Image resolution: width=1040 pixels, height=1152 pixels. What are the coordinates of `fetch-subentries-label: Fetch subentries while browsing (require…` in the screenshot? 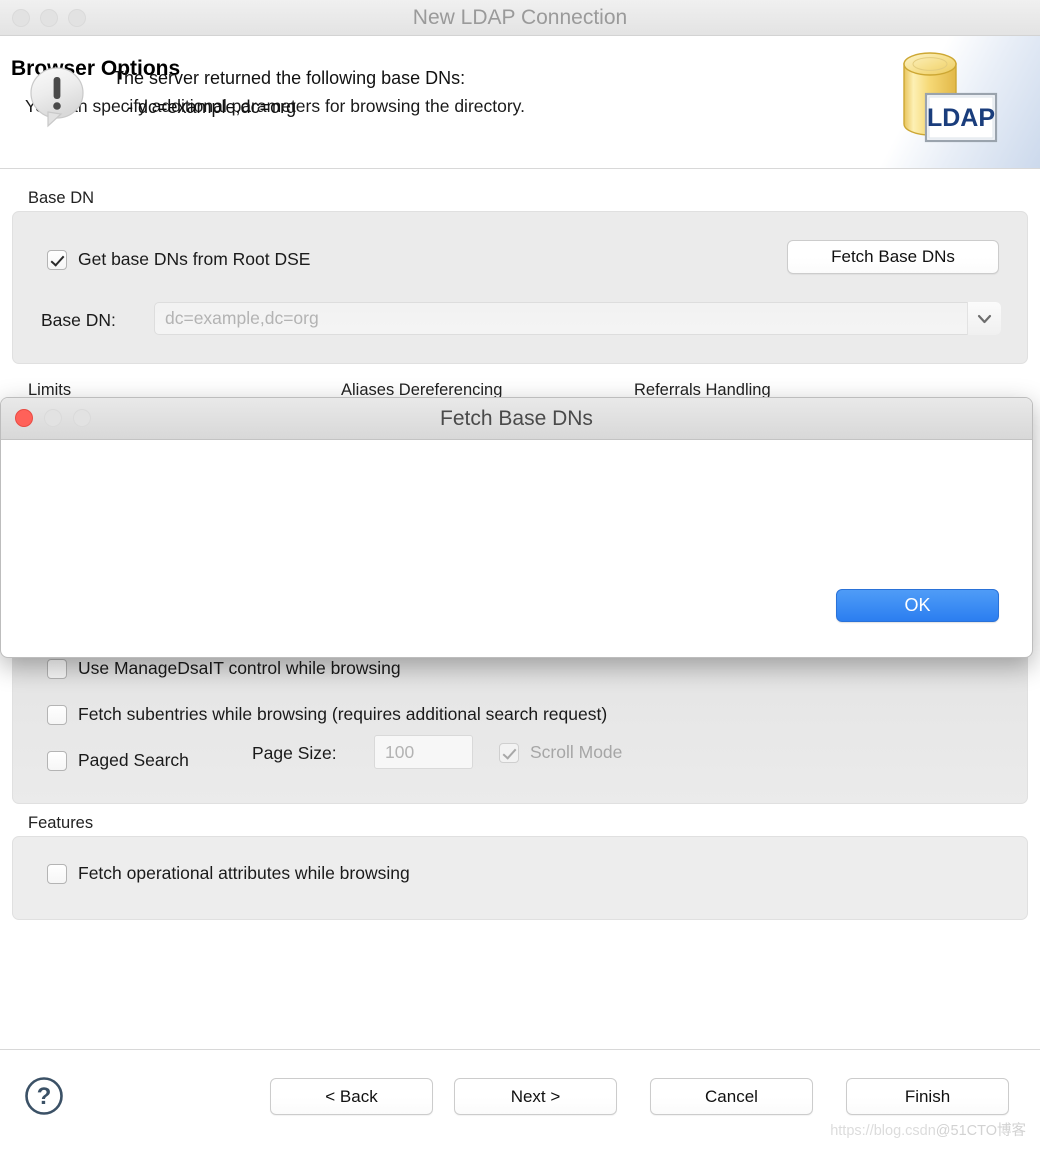 It's located at (343, 714).